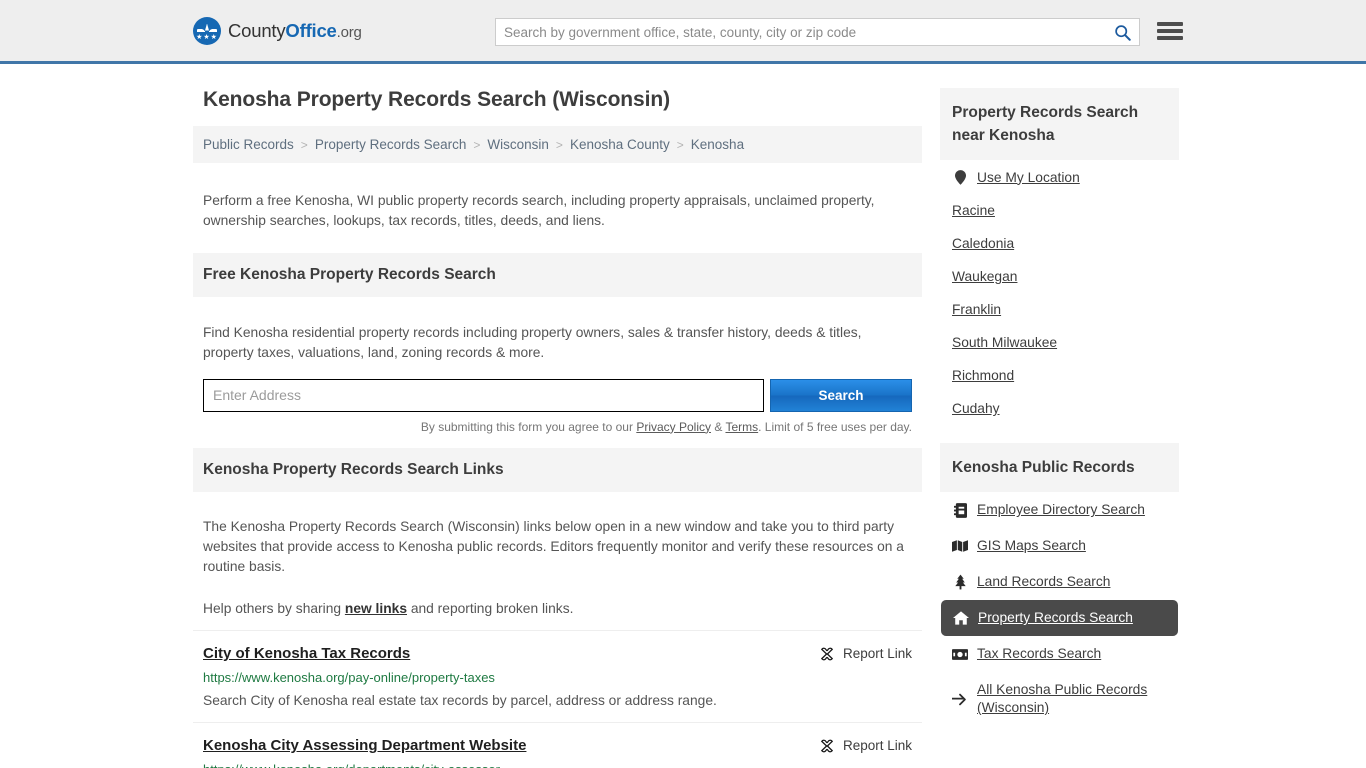 The height and width of the screenshot is (768, 1366). I want to click on sidebar-link-label: Employee Directory Search, so click(1061, 510).